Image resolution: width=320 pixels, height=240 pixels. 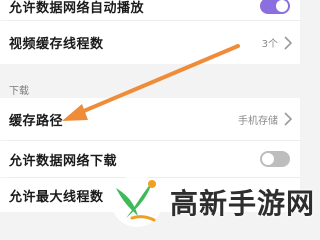 I want to click on watermark-logo-icon, so click(x=137, y=201).